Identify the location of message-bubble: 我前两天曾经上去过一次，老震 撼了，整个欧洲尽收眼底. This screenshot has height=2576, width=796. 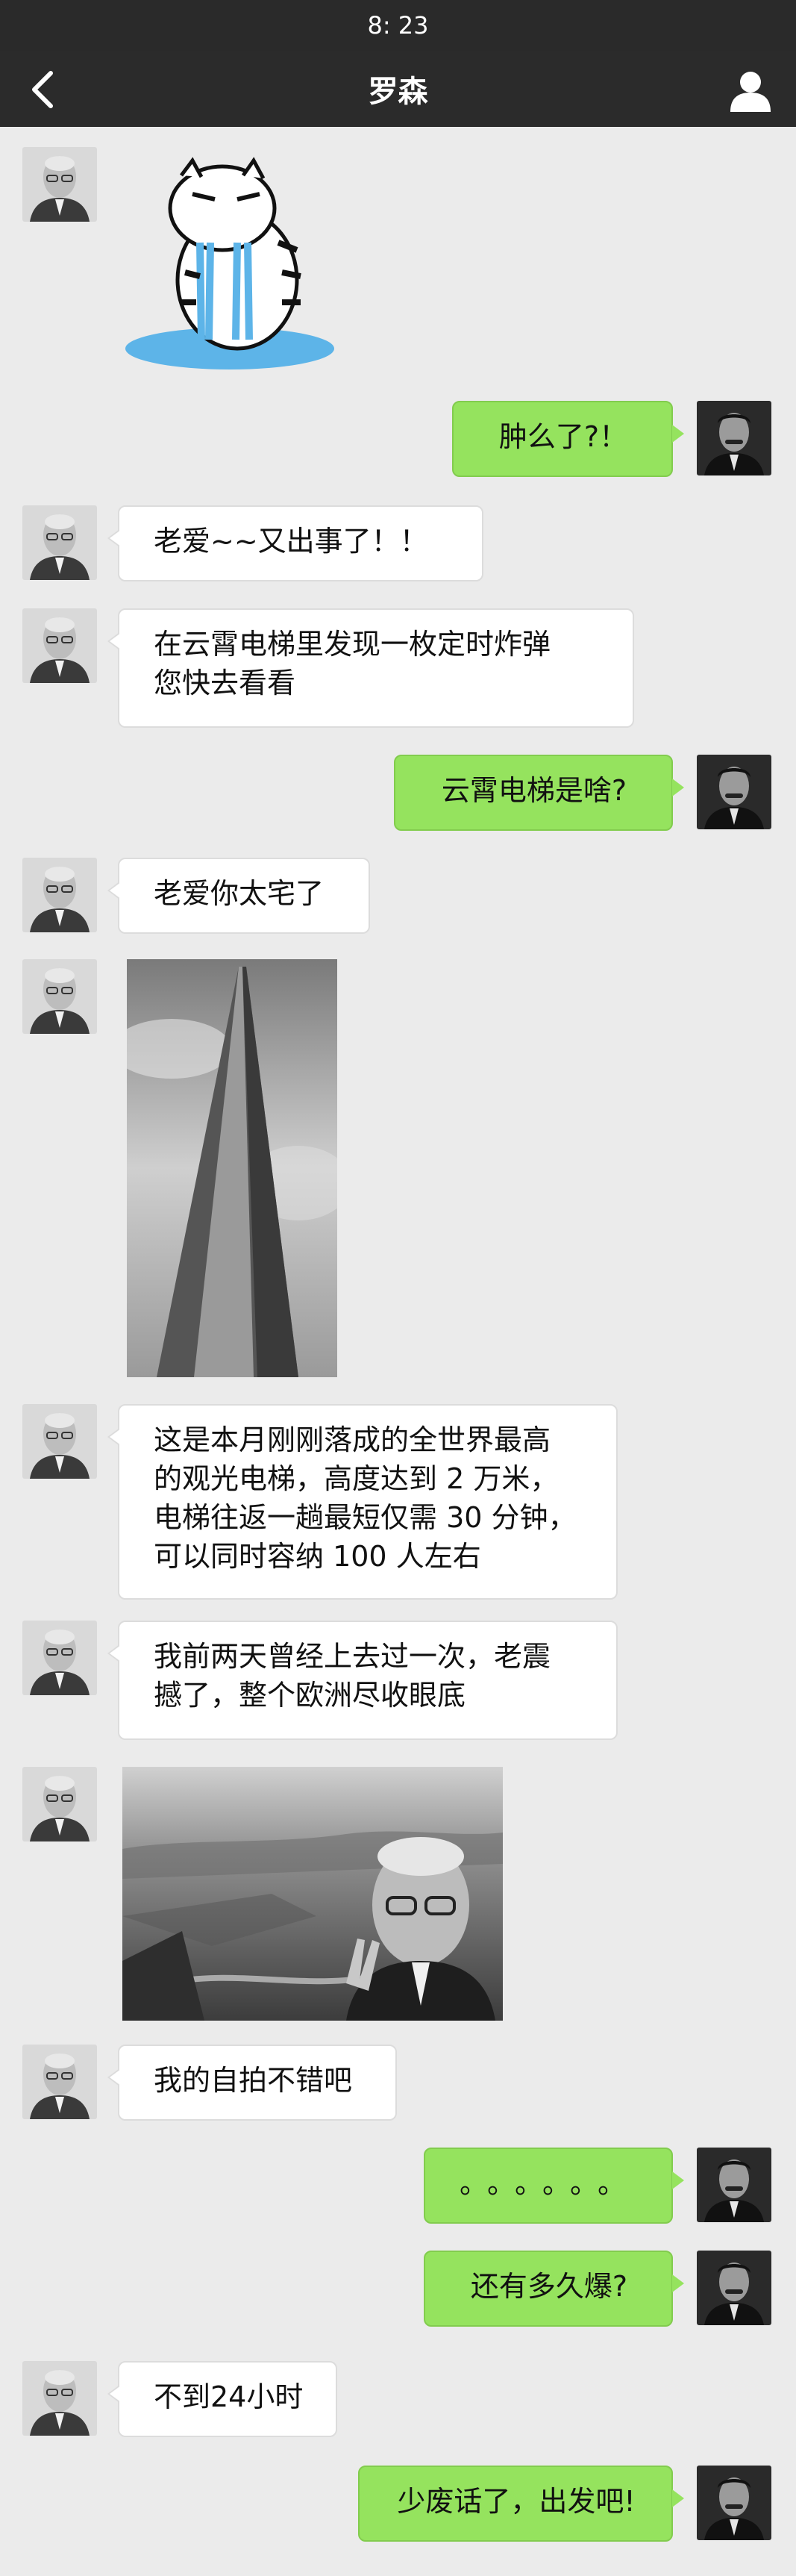
(362, 1680).